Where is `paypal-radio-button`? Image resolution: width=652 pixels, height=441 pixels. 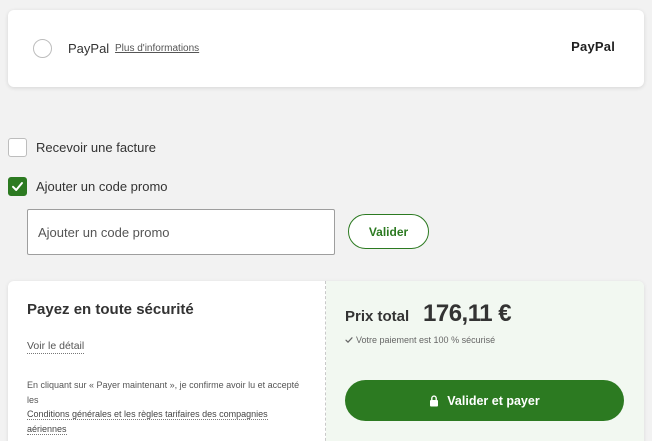
paypal-radio-button is located at coordinates (42, 48).